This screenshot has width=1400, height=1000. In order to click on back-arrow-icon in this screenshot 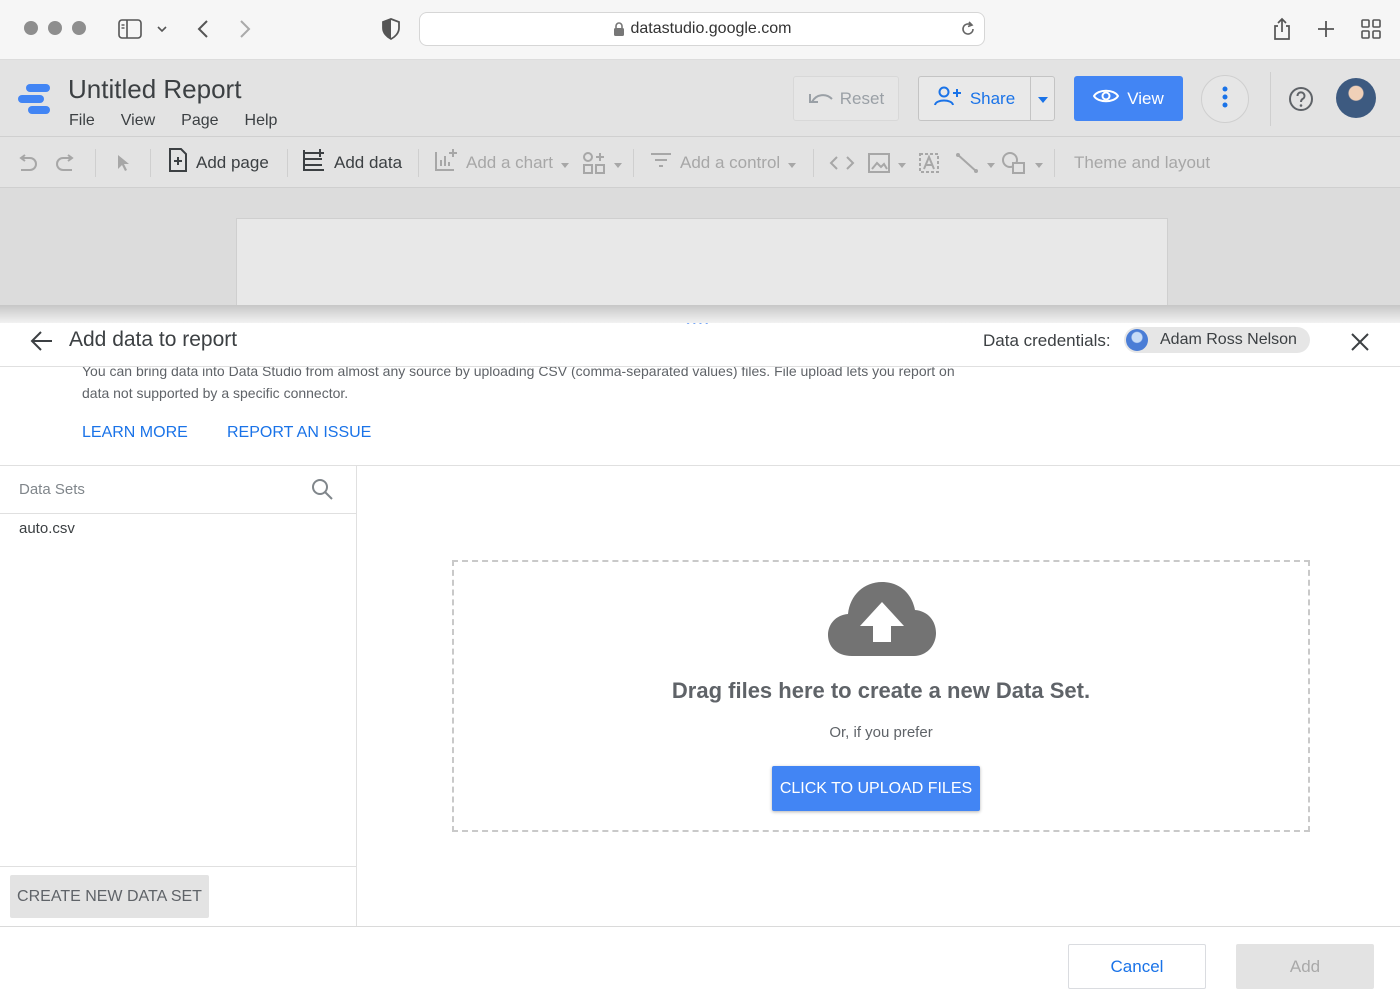, I will do `click(42, 343)`.